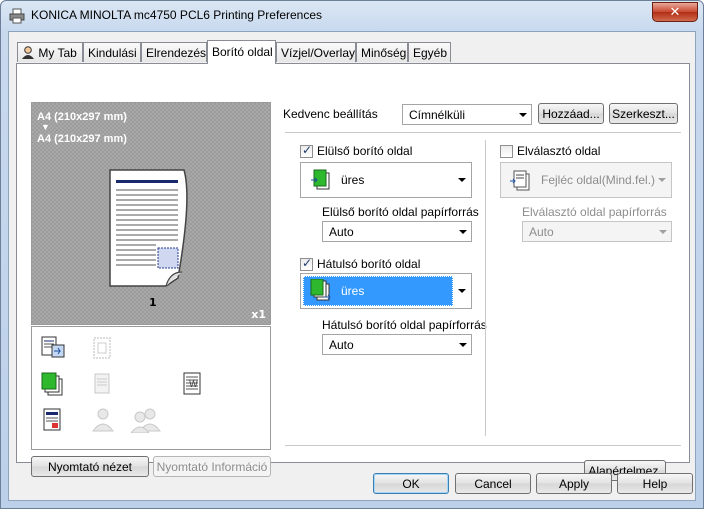 The image size is (704, 509). I want to click on separator-checkbox, so click(506, 151).